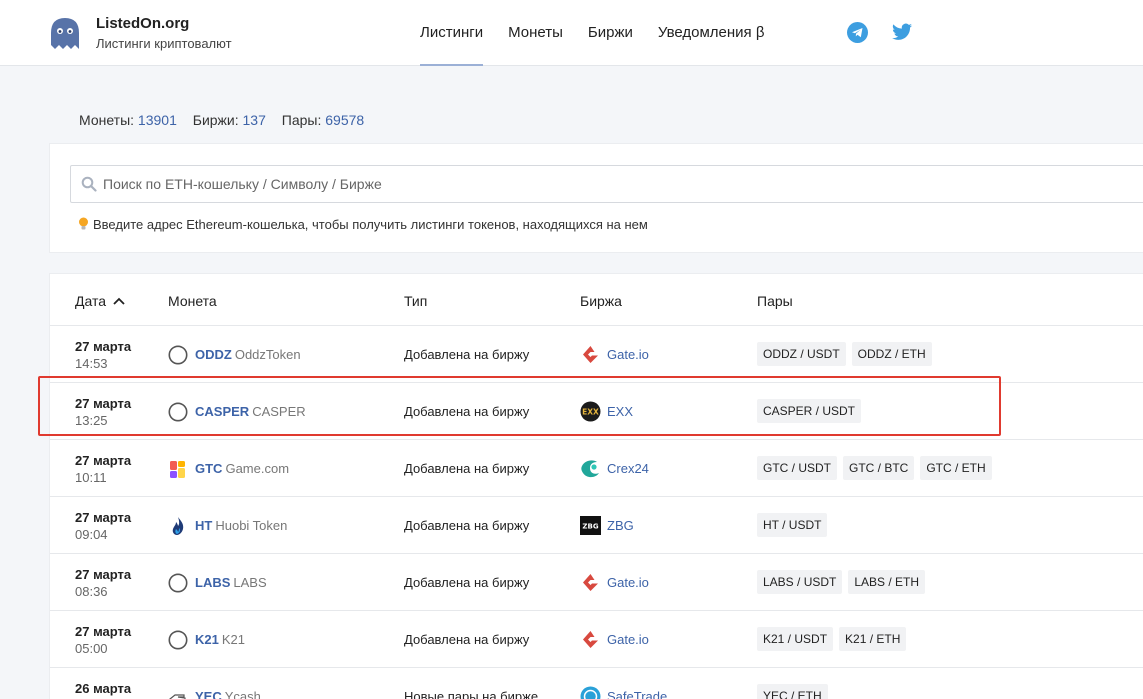 The width and height of the screenshot is (1143, 699). I want to click on coin-name: Game.com, so click(257, 468).